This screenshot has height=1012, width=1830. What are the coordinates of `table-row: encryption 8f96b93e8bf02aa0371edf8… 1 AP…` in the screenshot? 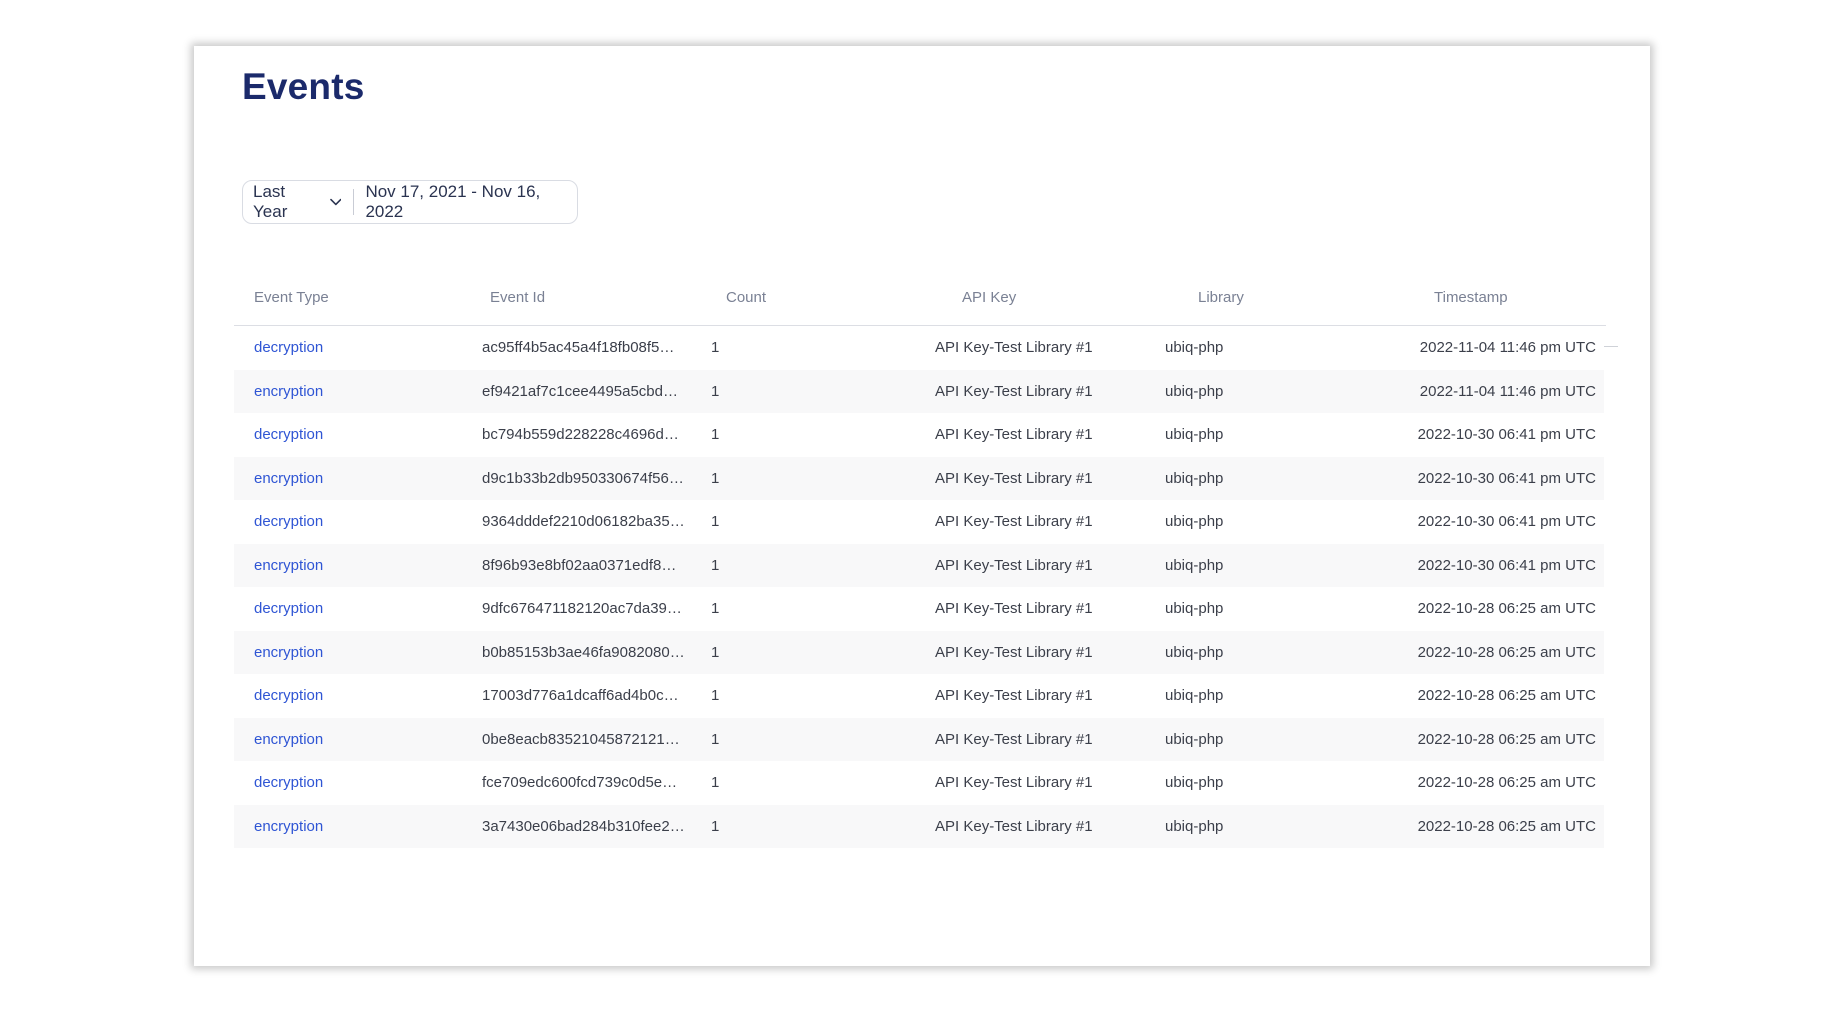 It's located at (919, 565).